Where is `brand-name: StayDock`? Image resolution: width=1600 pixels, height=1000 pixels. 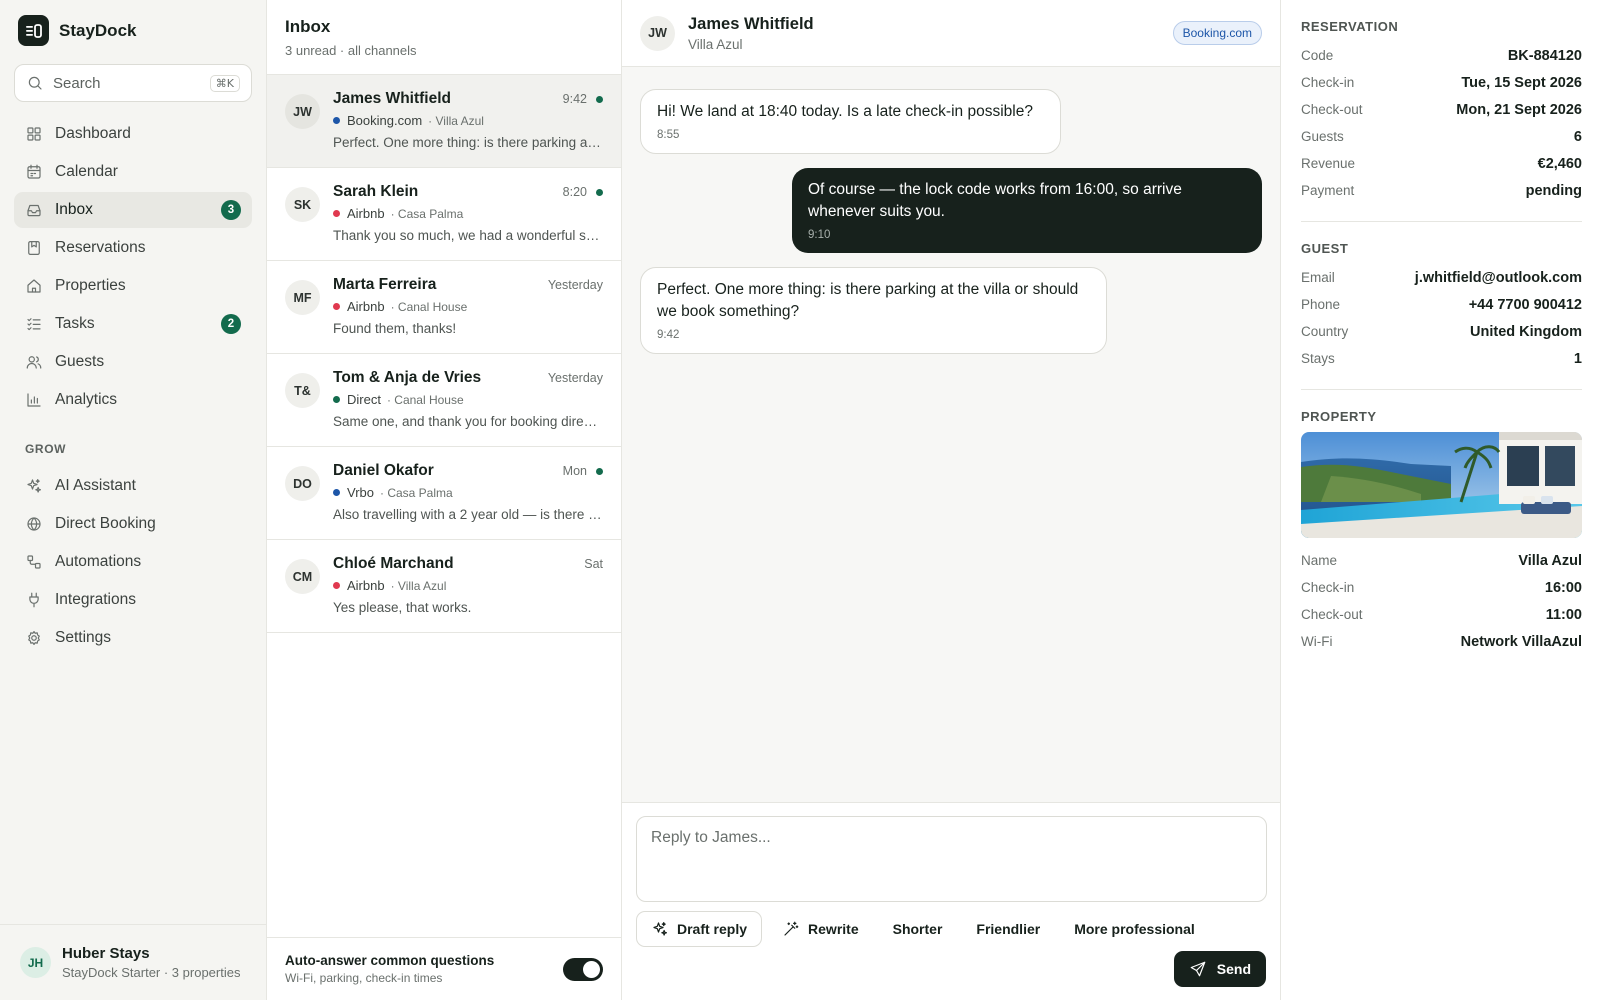
brand-name: StayDock is located at coordinates (98, 30).